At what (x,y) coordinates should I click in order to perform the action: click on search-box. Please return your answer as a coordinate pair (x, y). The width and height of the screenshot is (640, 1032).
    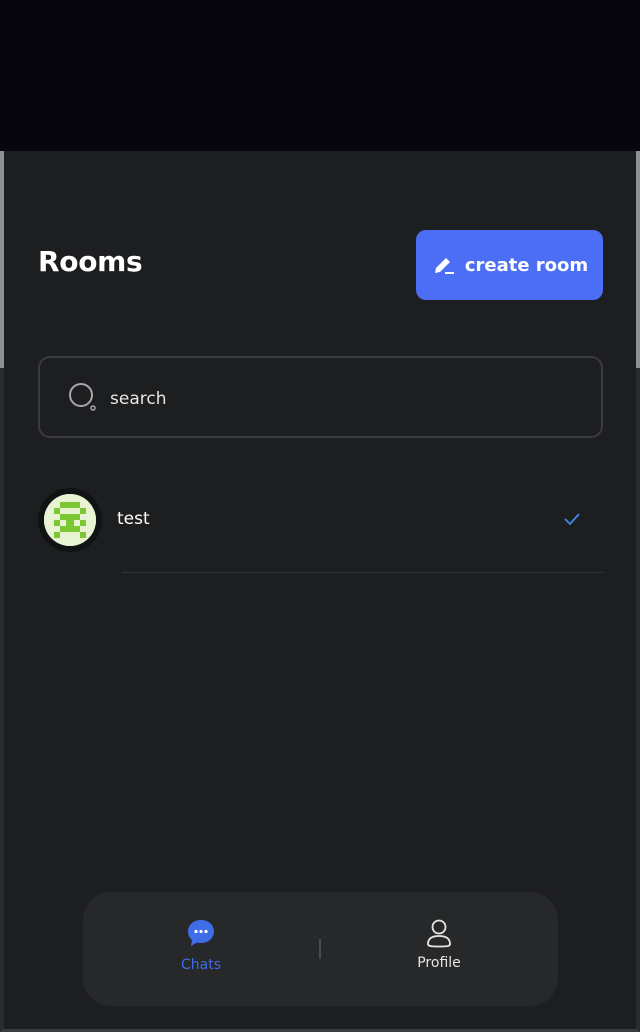
    Looking at the image, I should click on (320, 397).